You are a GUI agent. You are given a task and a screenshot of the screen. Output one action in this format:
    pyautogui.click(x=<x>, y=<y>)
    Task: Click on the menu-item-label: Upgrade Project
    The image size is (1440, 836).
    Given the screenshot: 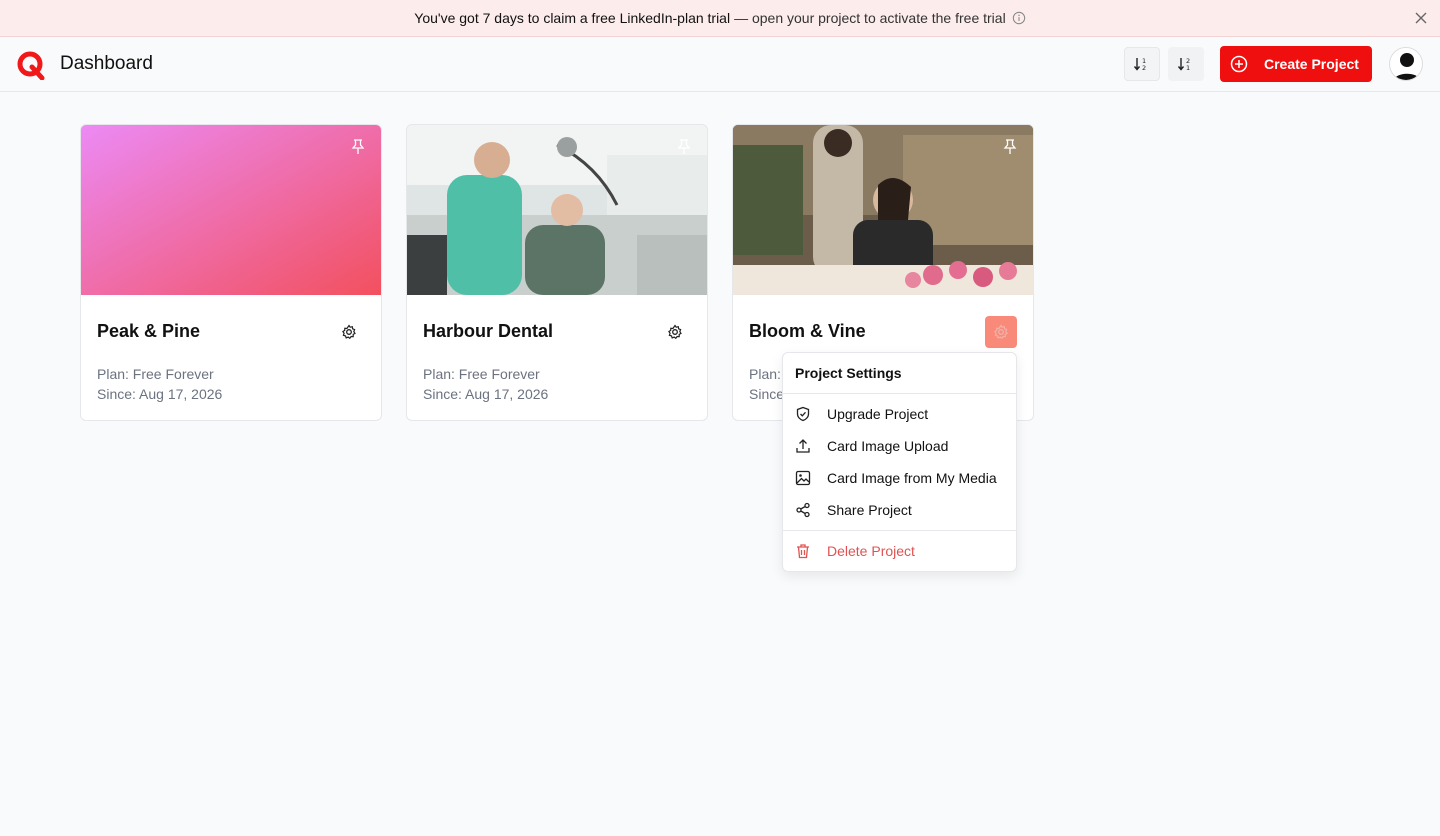 What is the action you would take?
    pyautogui.click(x=878, y=414)
    